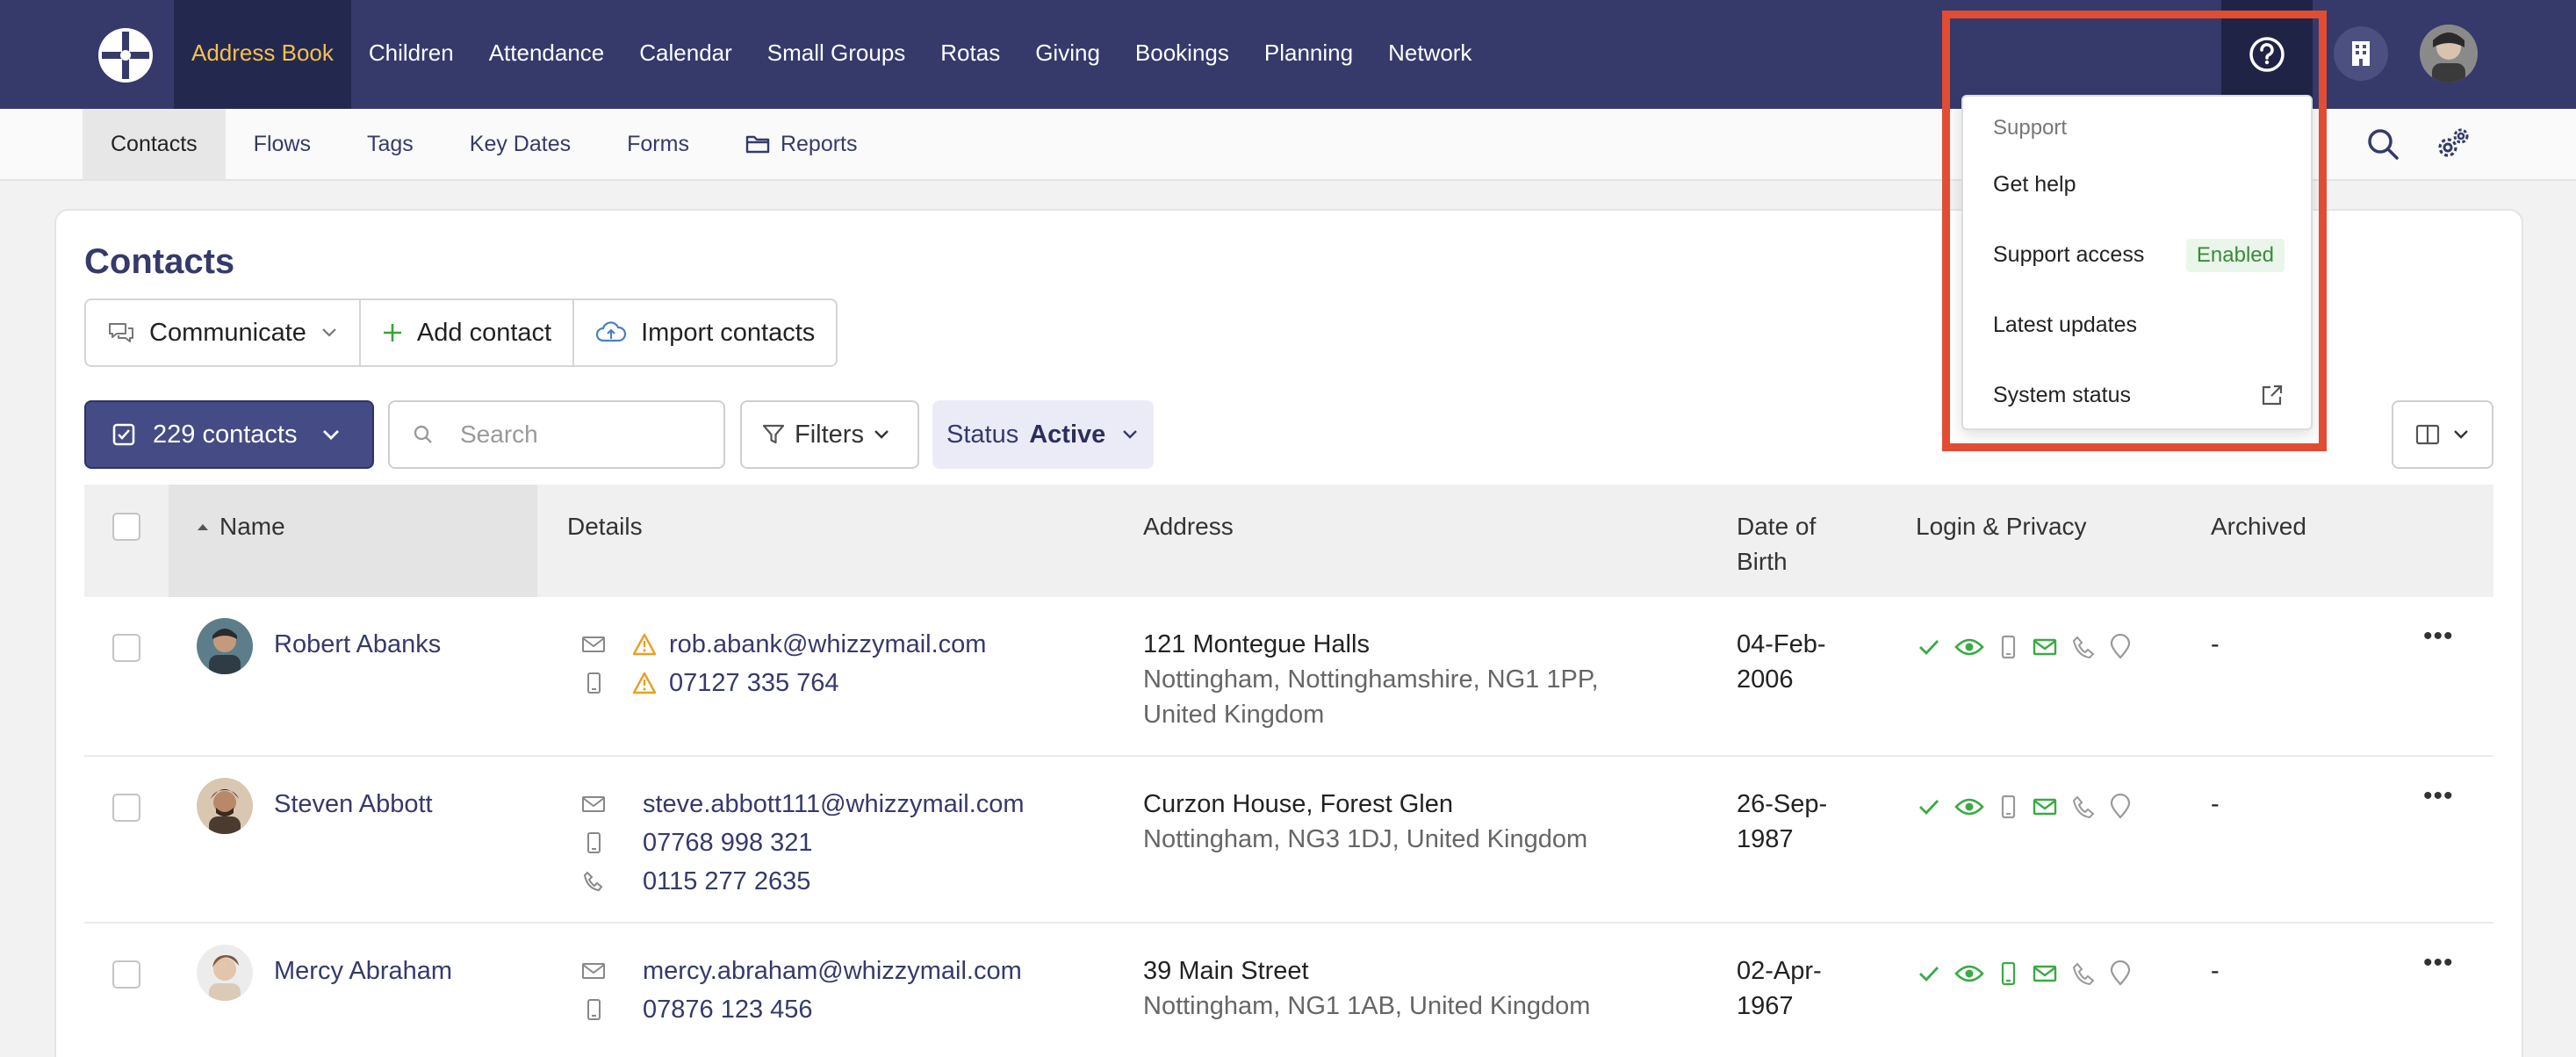  What do you see at coordinates (611, 331) in the screenshot?
I see `cloud-upload-icon` at bounding box center [611, 331].